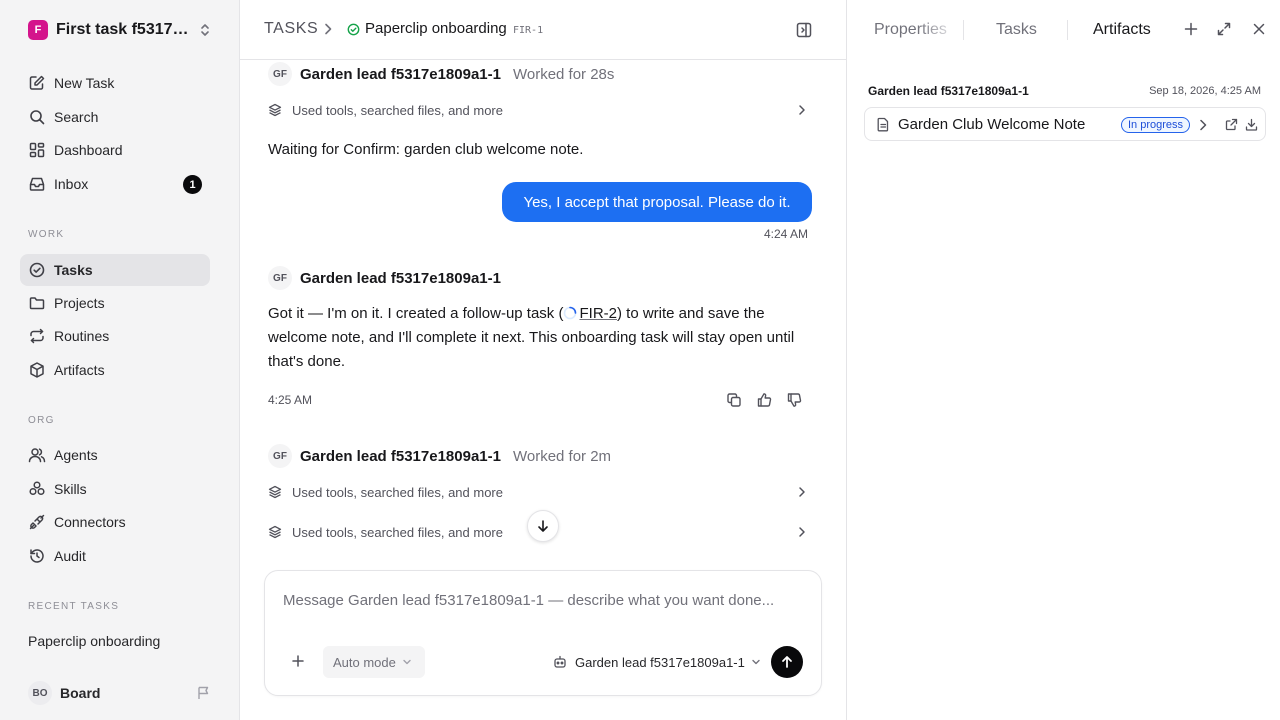 The height and width of the screenshot is (720, 1280). What do you see at coordinates (115, 522) in the screenshot?
I see `nav-connectors: Connectors` at bounding box center [115, 522].